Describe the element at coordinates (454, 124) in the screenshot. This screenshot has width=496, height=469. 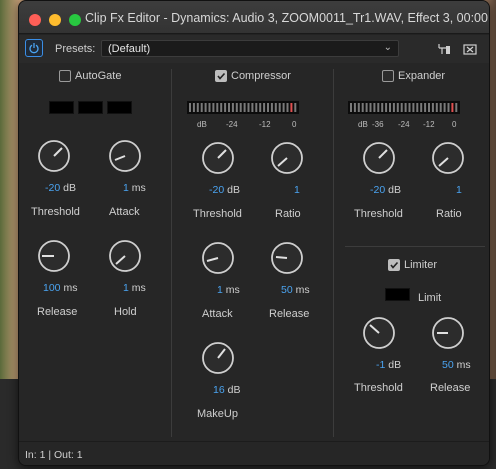
I see `meter-scale-label: 0` at that location.